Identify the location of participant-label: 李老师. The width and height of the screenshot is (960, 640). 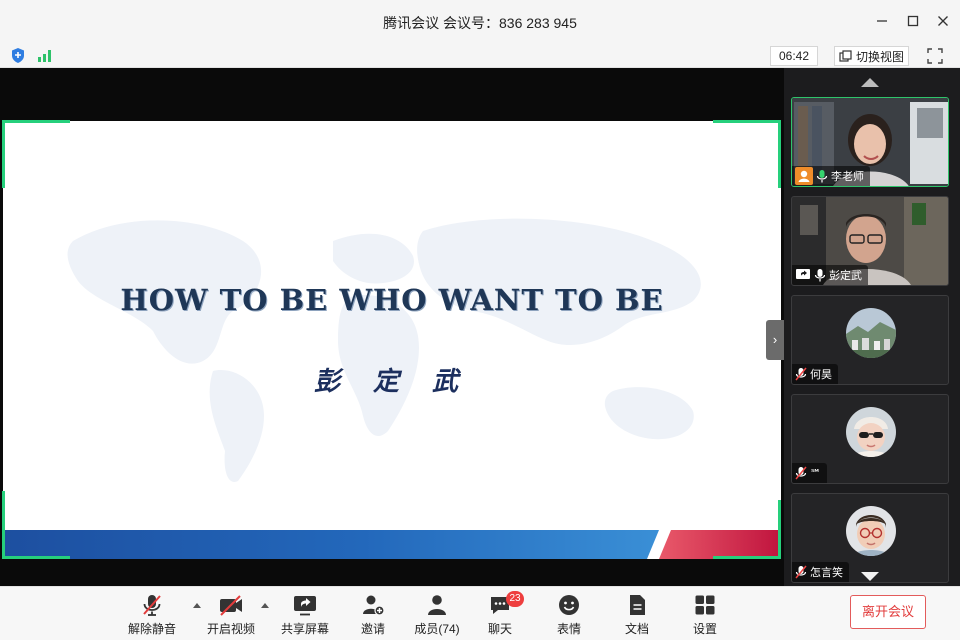
(831, 176).